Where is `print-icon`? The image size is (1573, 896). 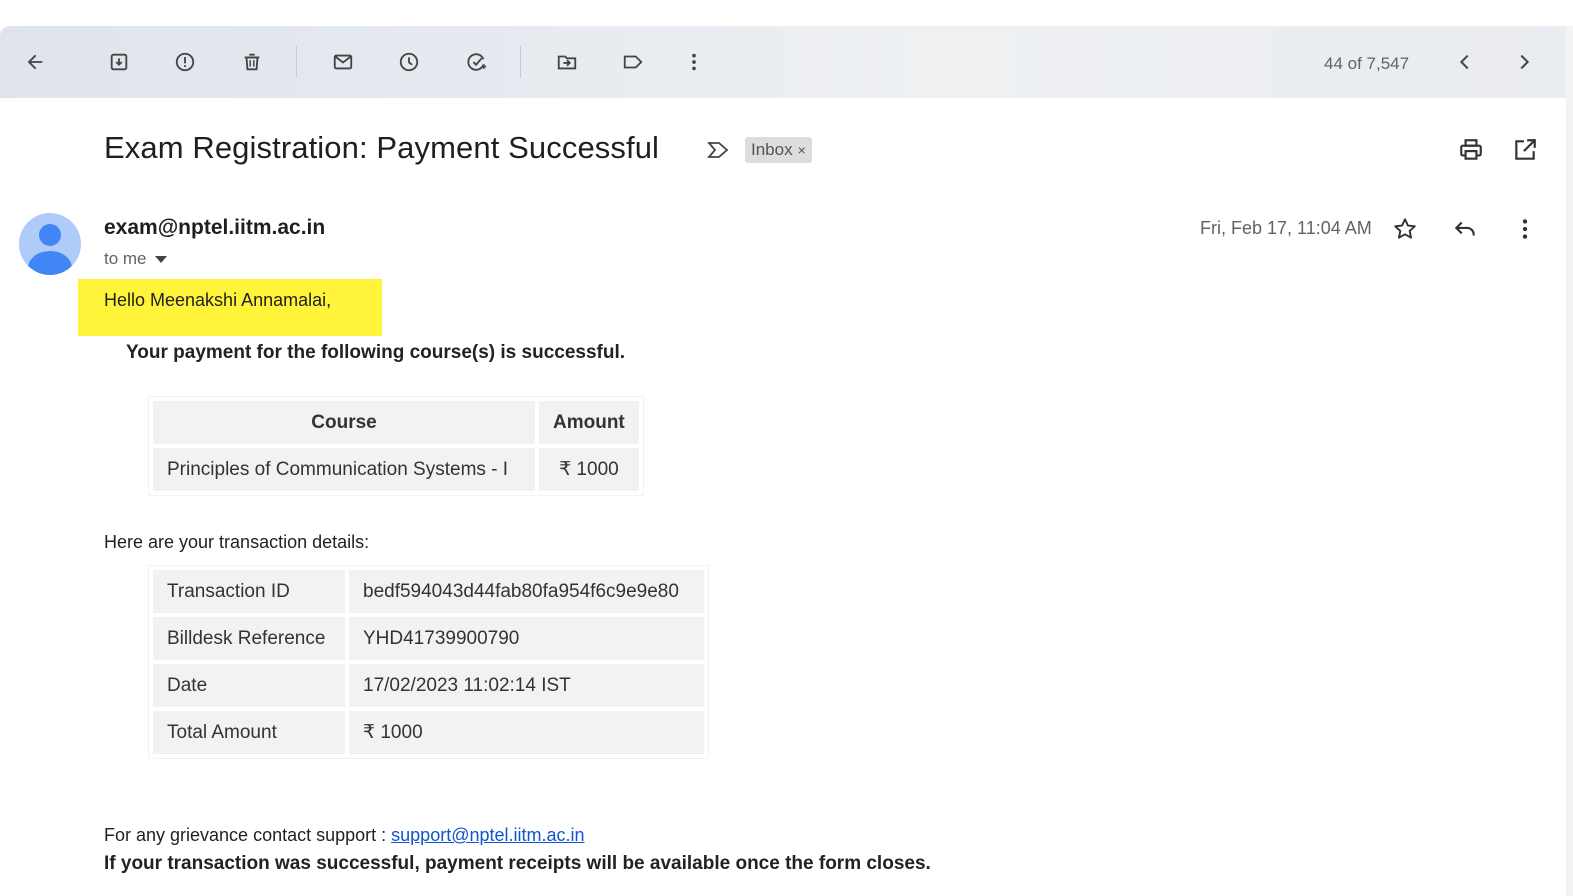
print-icon is located at coordinates (1471, 150).